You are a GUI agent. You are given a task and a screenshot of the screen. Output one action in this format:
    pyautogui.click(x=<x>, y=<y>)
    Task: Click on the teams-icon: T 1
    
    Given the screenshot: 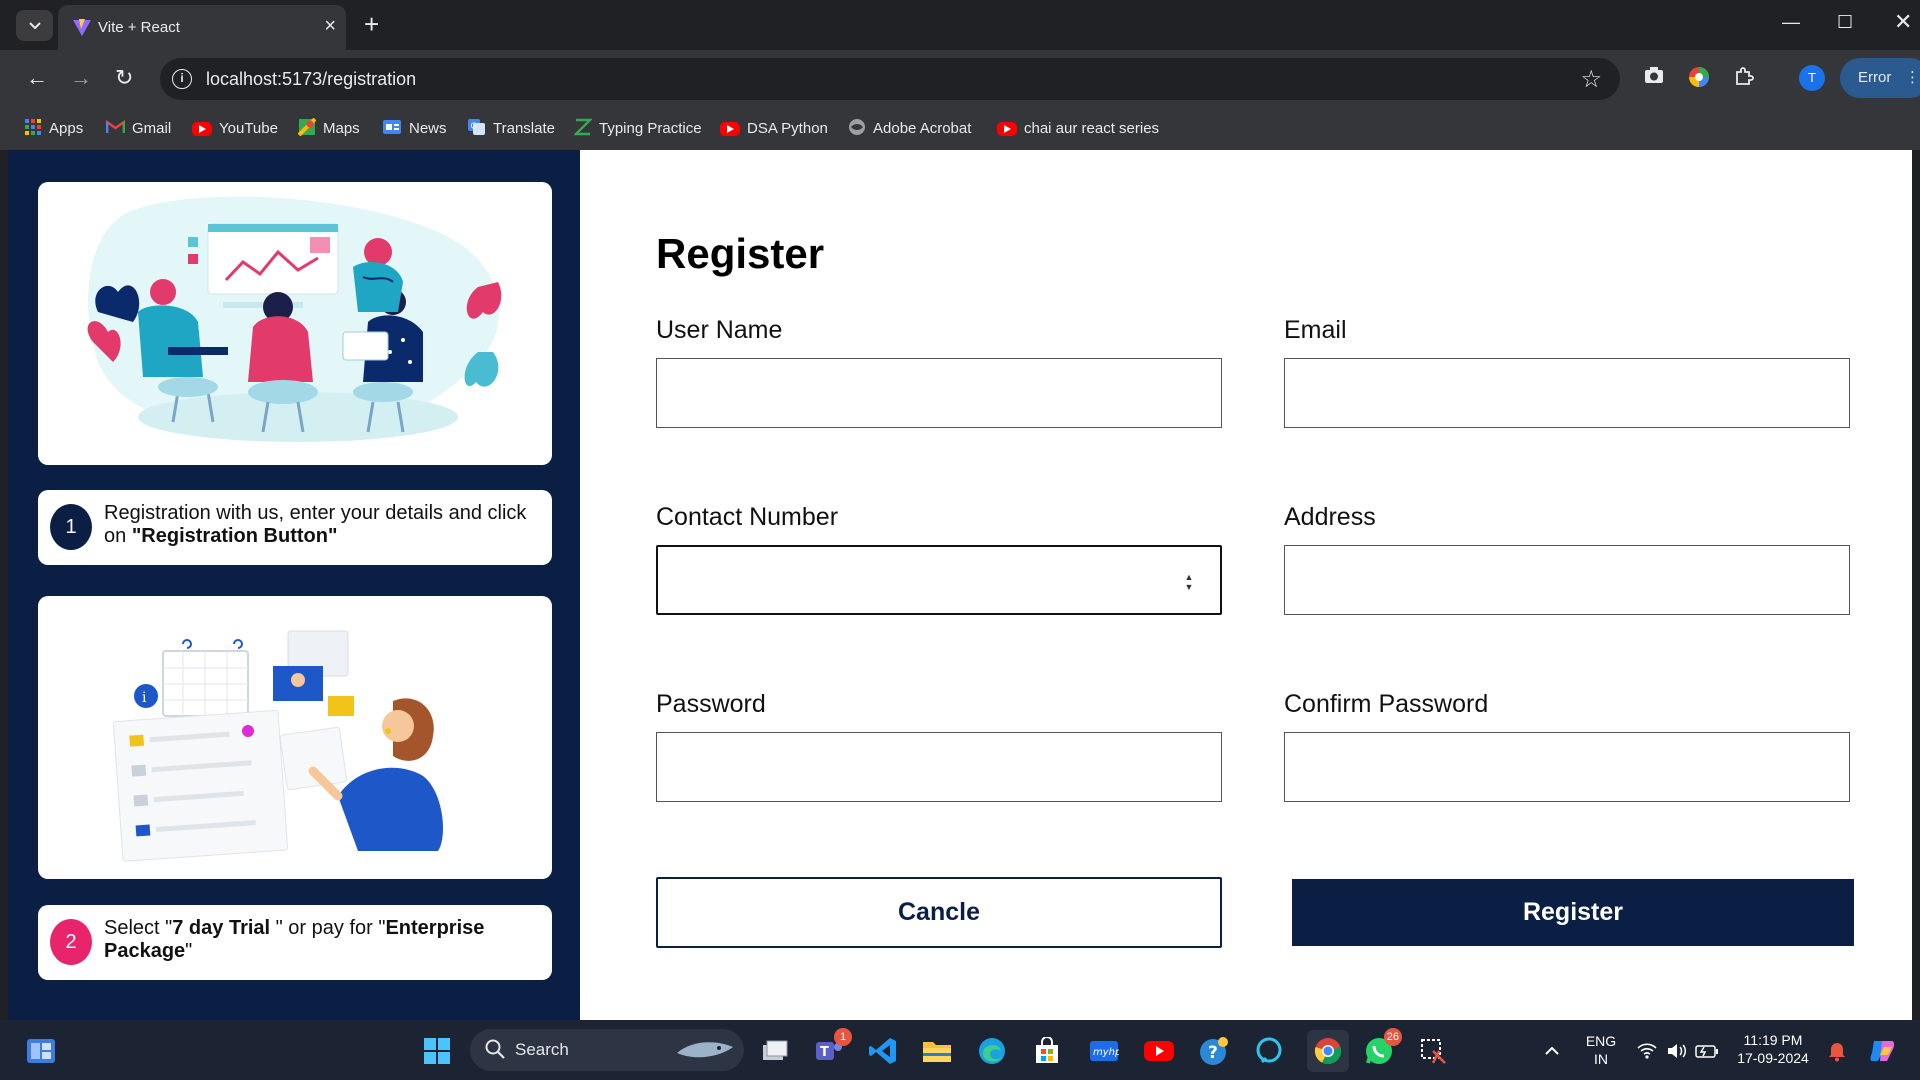 What is the action you would take?
    pyautogui.click(x=832, y=1048)
    